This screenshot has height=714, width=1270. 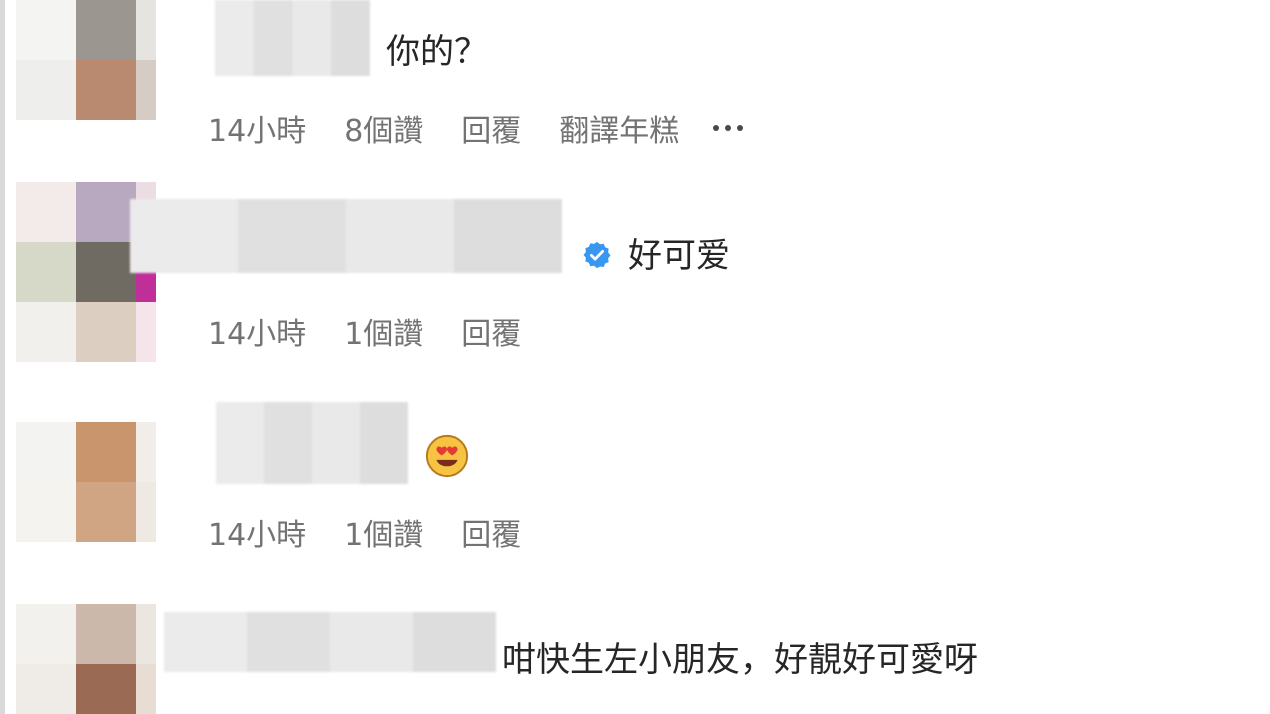 I want to click on avatar-lower, so click(x=86, y=332).